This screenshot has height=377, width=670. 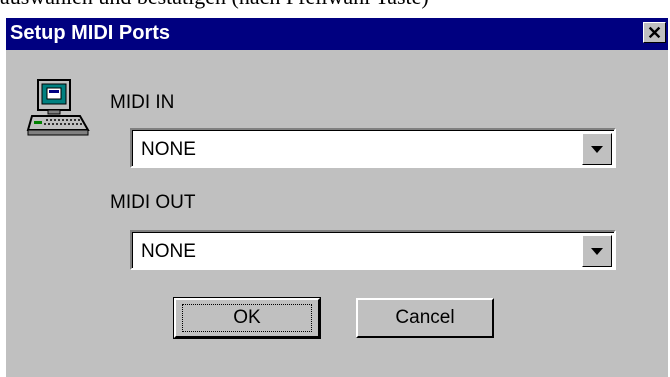 I want to click on midi-out-label: MIDI OUT, so click(x=153, y=202).